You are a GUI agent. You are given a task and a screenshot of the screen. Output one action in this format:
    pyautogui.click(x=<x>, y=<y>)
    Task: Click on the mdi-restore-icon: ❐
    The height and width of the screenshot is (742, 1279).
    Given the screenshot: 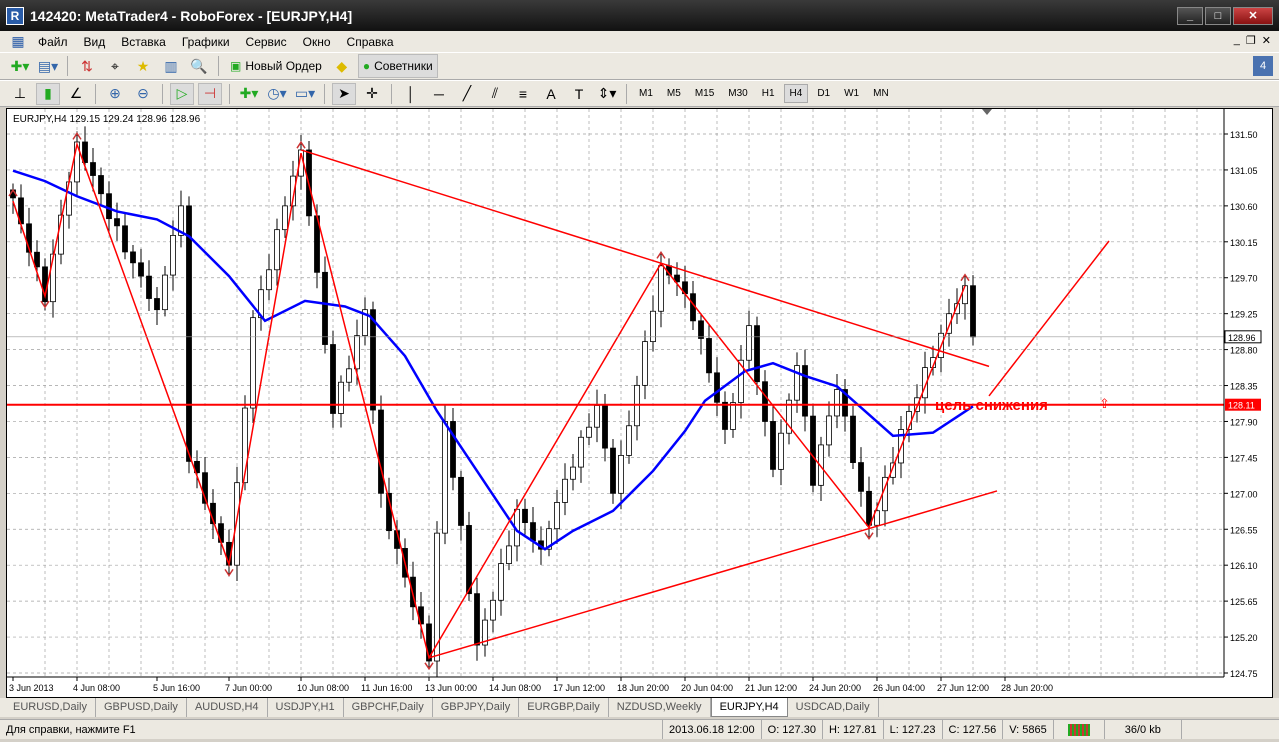 What is the action you would take?
    pyautogui.click(x=1251, y=40)
    